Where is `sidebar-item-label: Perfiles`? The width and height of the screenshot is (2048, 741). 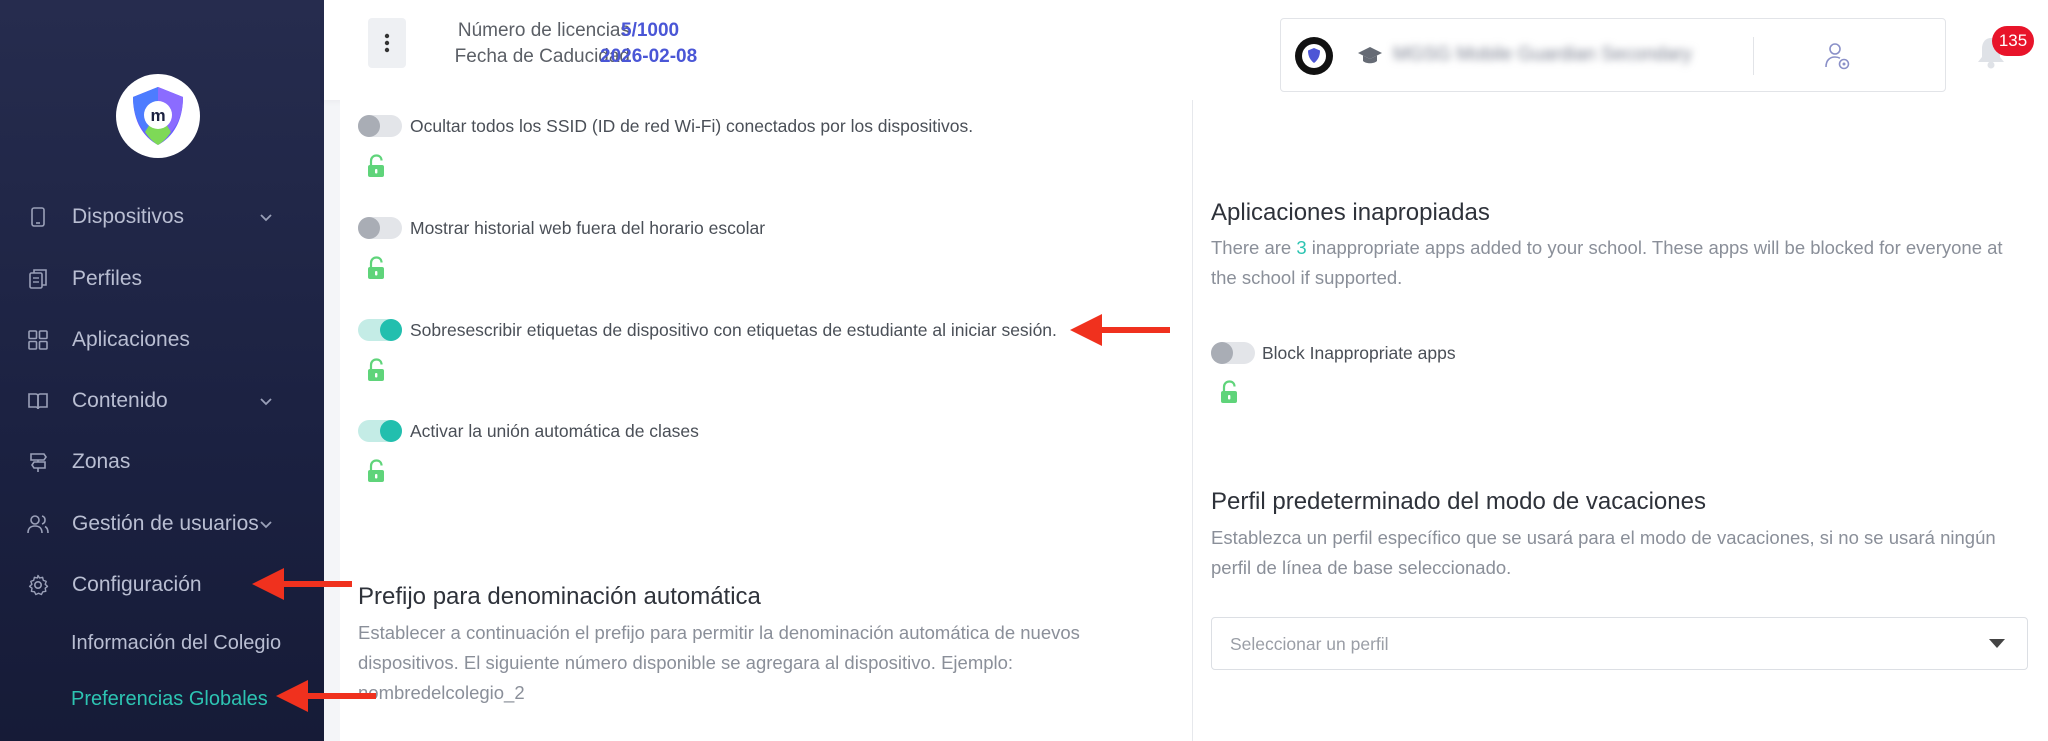 sidebar-item-label: Perfiles is located at coordinates (107, 278).